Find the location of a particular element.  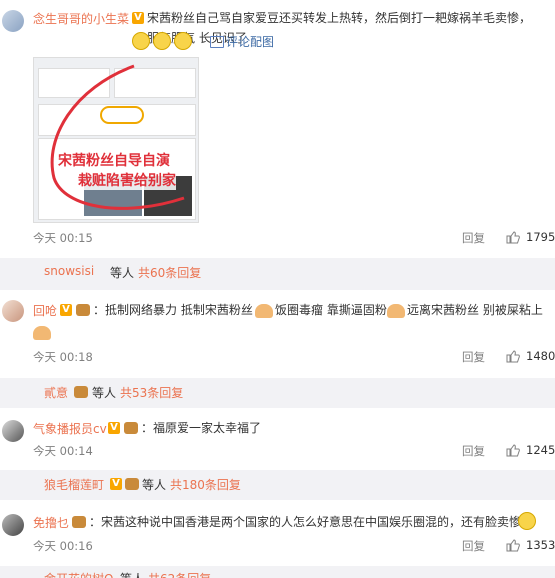

comment-text: ：宋茜这种说中国香港是两个国家的人怎么好意思在中国娱乐圈混的，还有脸卖惨 is located at coordinates (305, 522).